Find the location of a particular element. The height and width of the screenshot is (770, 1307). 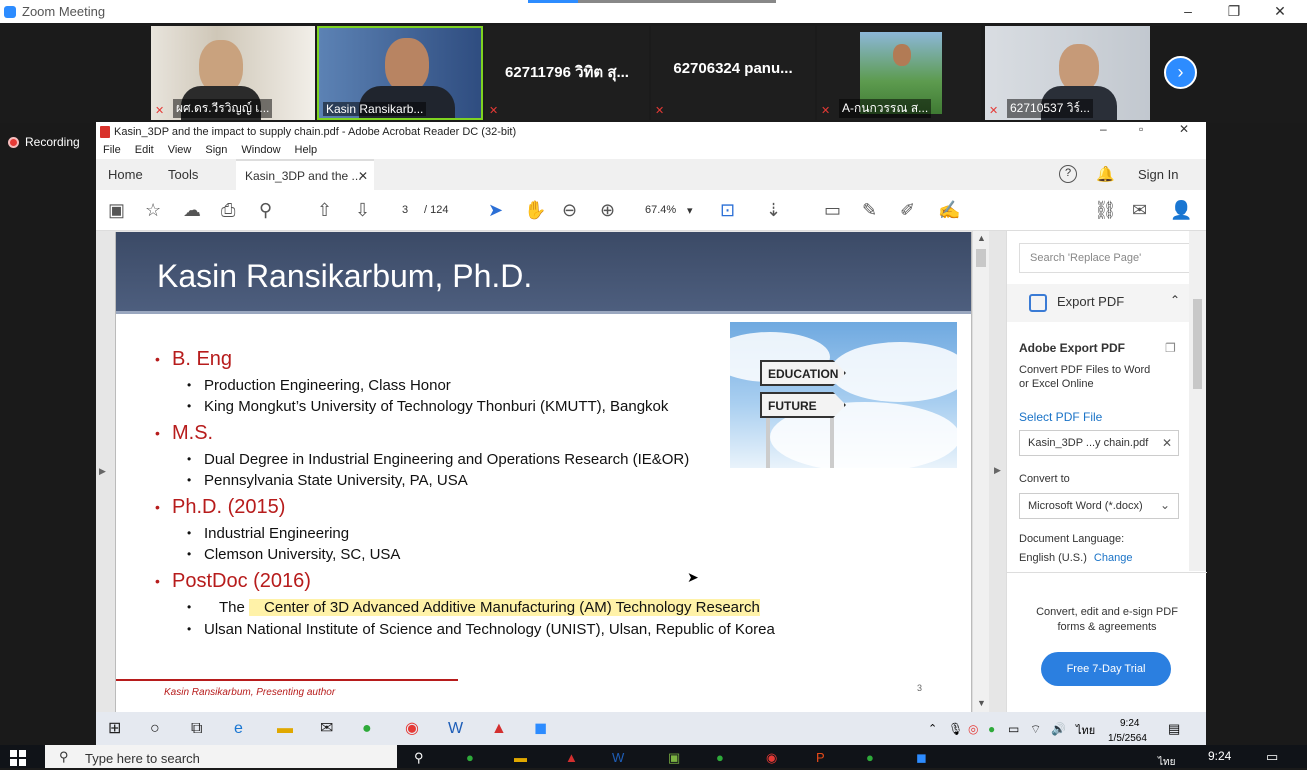

bell-icon: 🔔 is located at coordinates (1105, 174).